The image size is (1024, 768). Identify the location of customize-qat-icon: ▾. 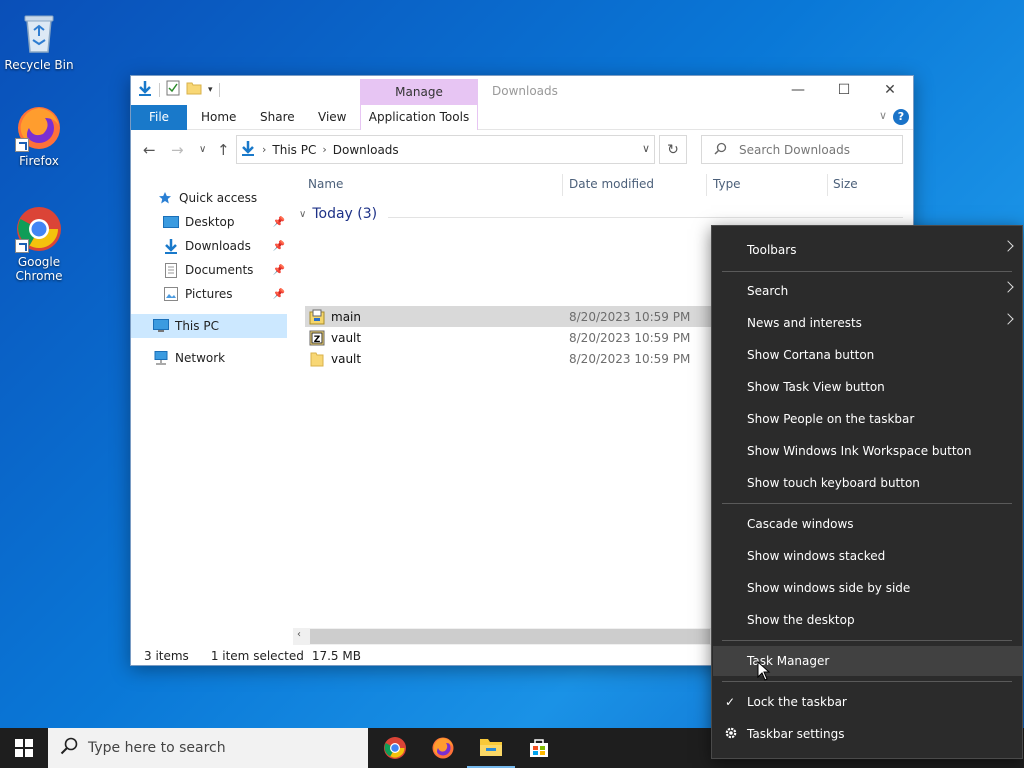
(210, 90).